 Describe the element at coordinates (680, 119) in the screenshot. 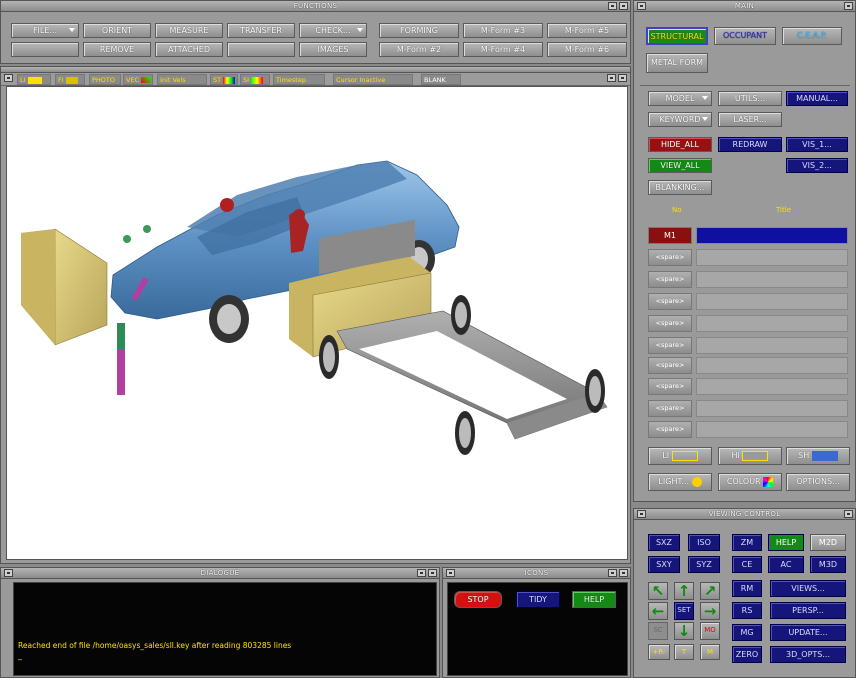

I see `keyword-button: KEYWORD` at that location.